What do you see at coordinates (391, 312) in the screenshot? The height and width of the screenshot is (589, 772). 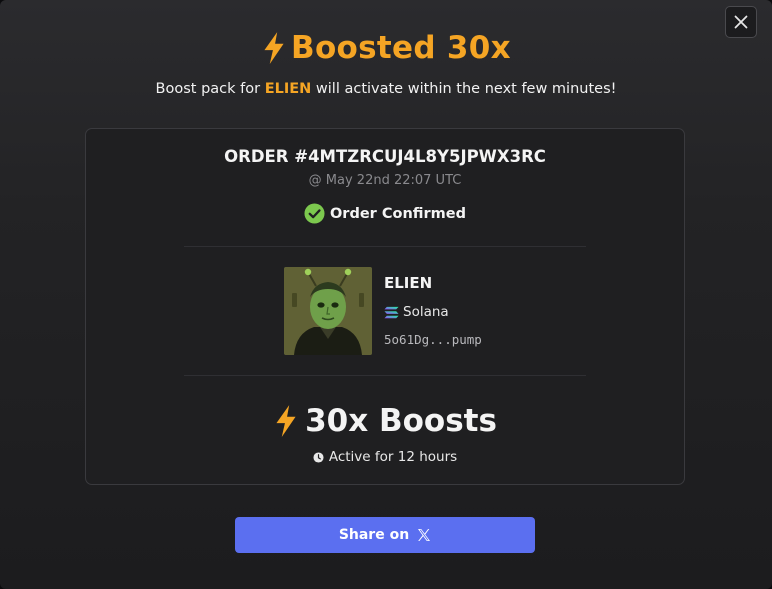 I see `solana-icon` at bounding box center [391, 312].